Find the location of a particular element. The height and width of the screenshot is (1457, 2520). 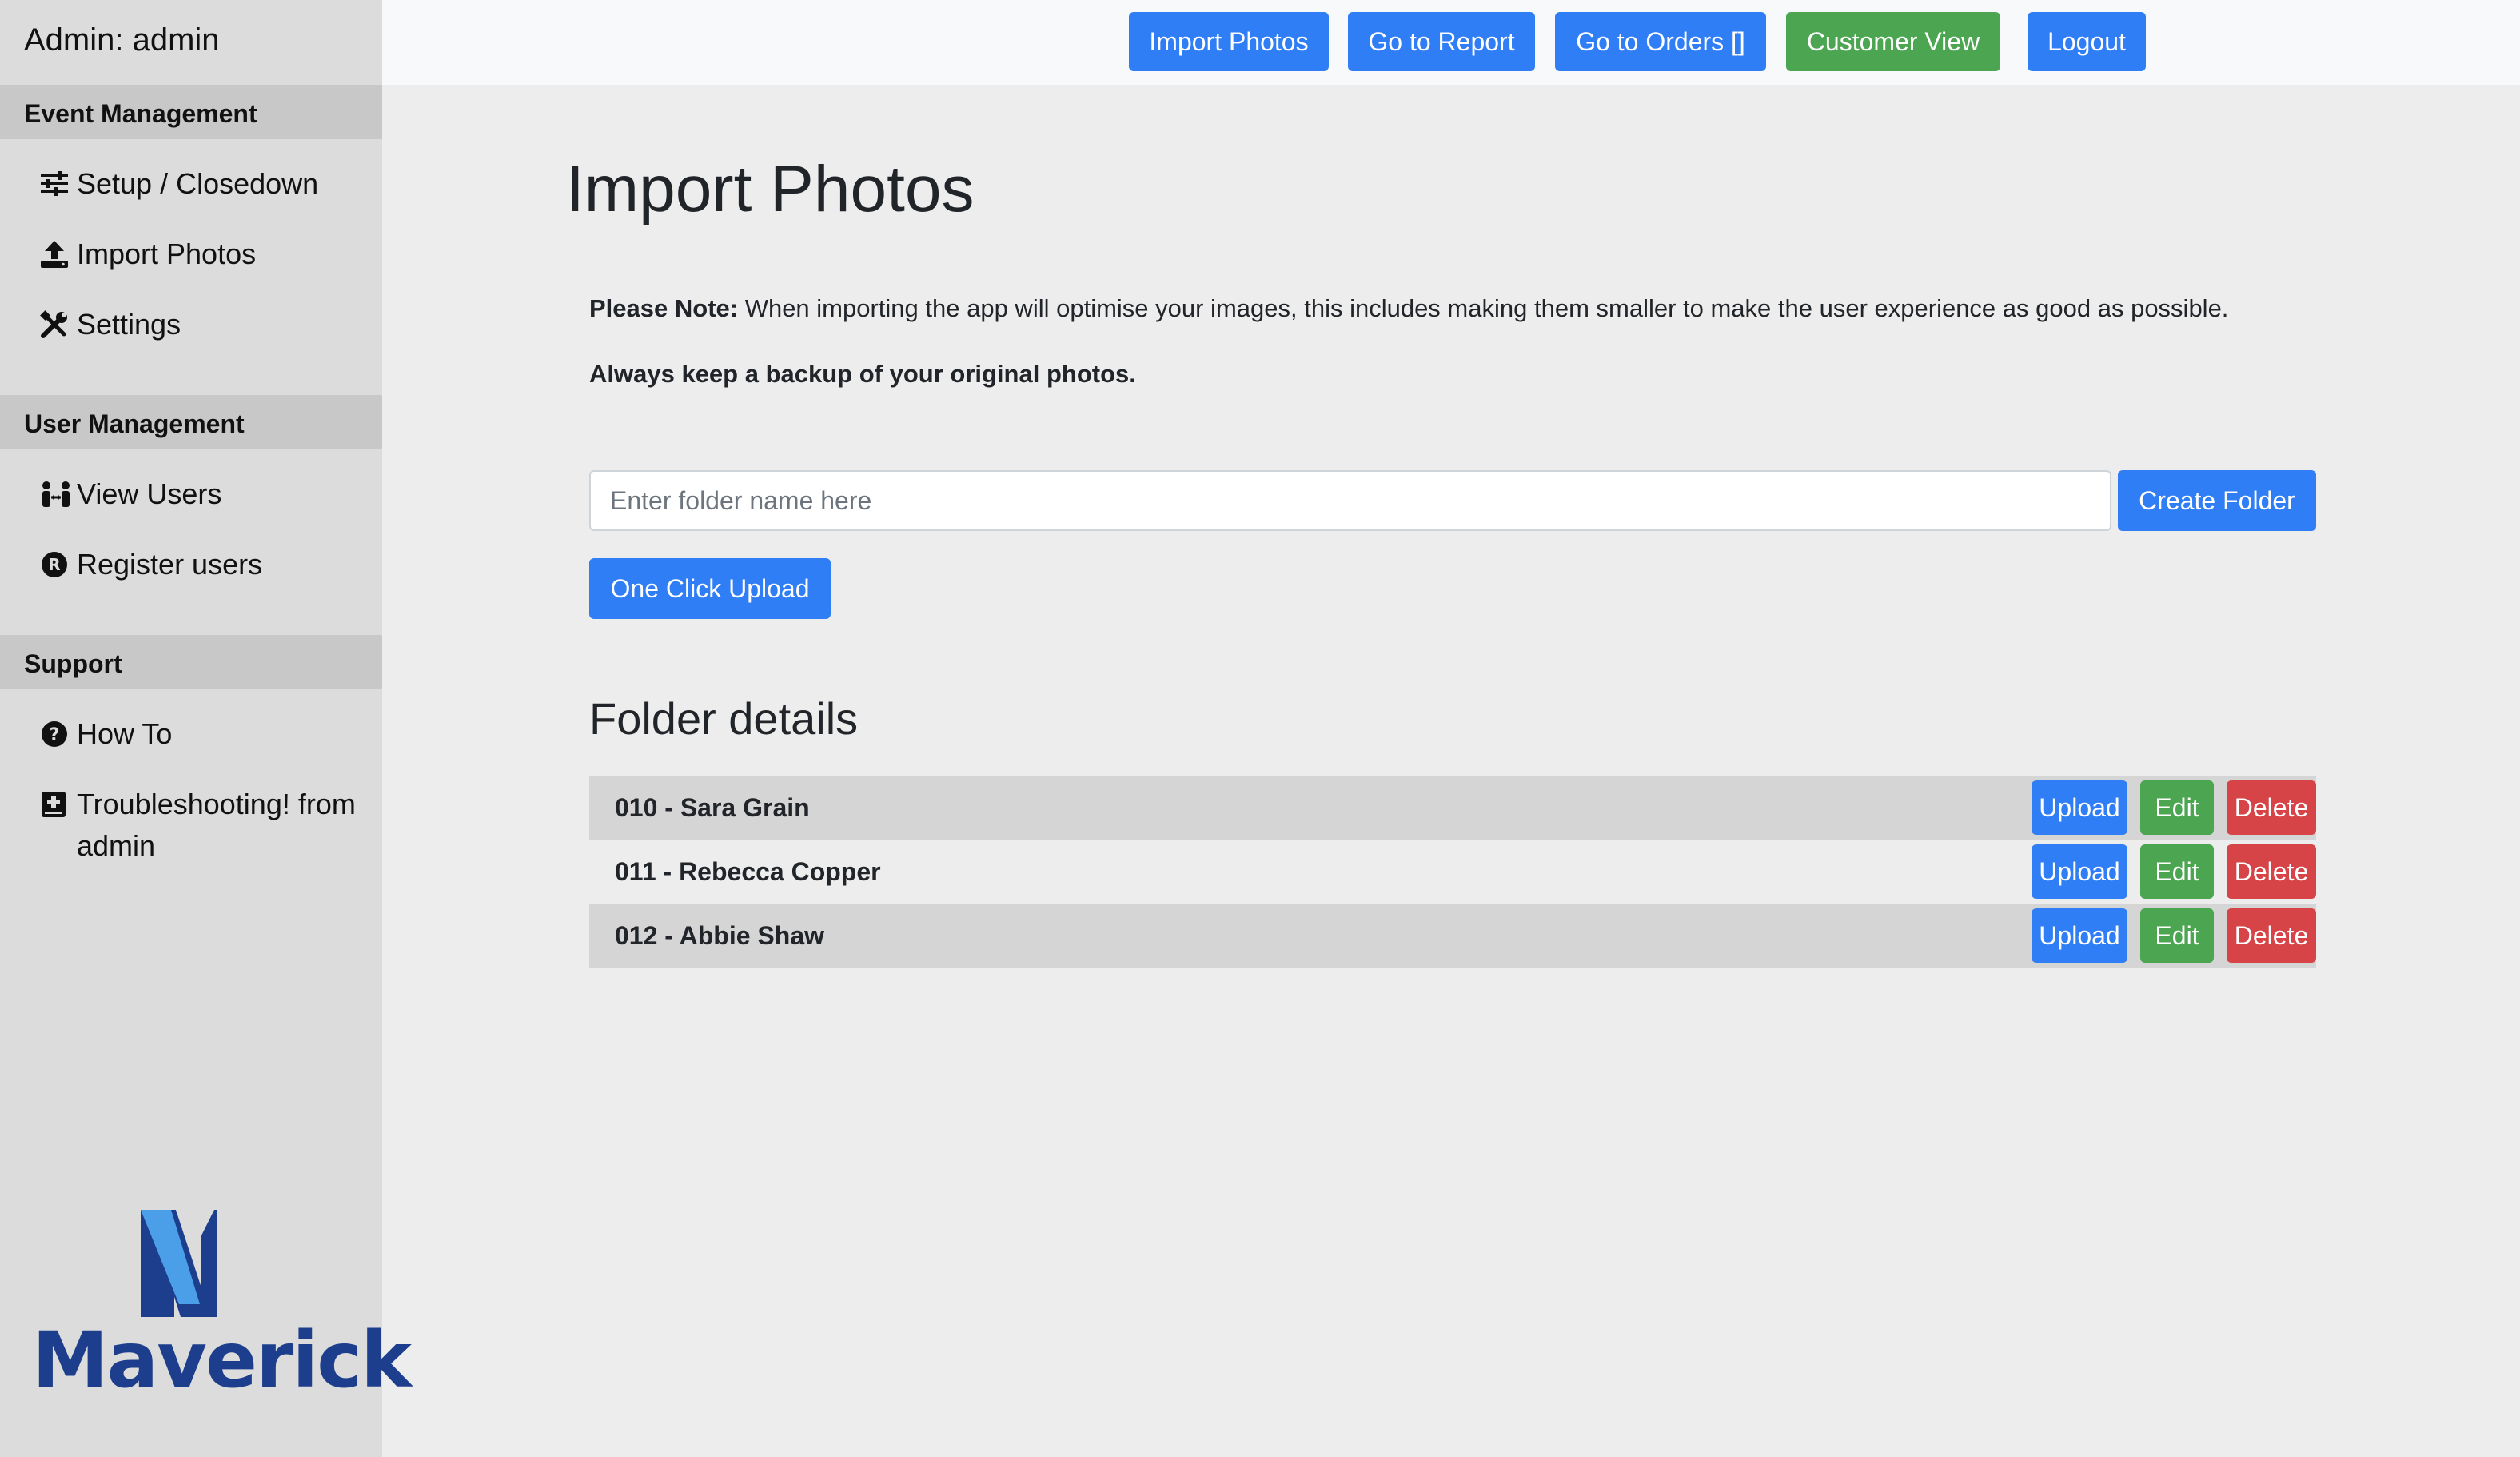

note-label: Please Note: is located at coordinates (664, 308).